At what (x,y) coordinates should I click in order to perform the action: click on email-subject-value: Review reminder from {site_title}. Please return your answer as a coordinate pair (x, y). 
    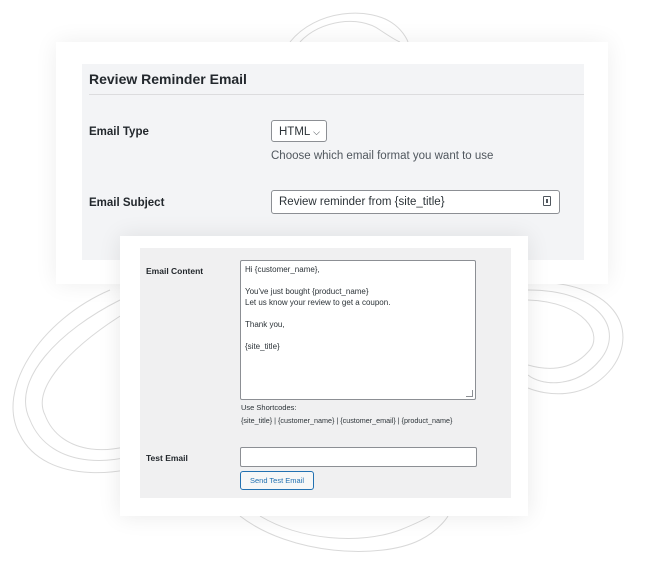
    Looking at the image, I should click on (362, 202).